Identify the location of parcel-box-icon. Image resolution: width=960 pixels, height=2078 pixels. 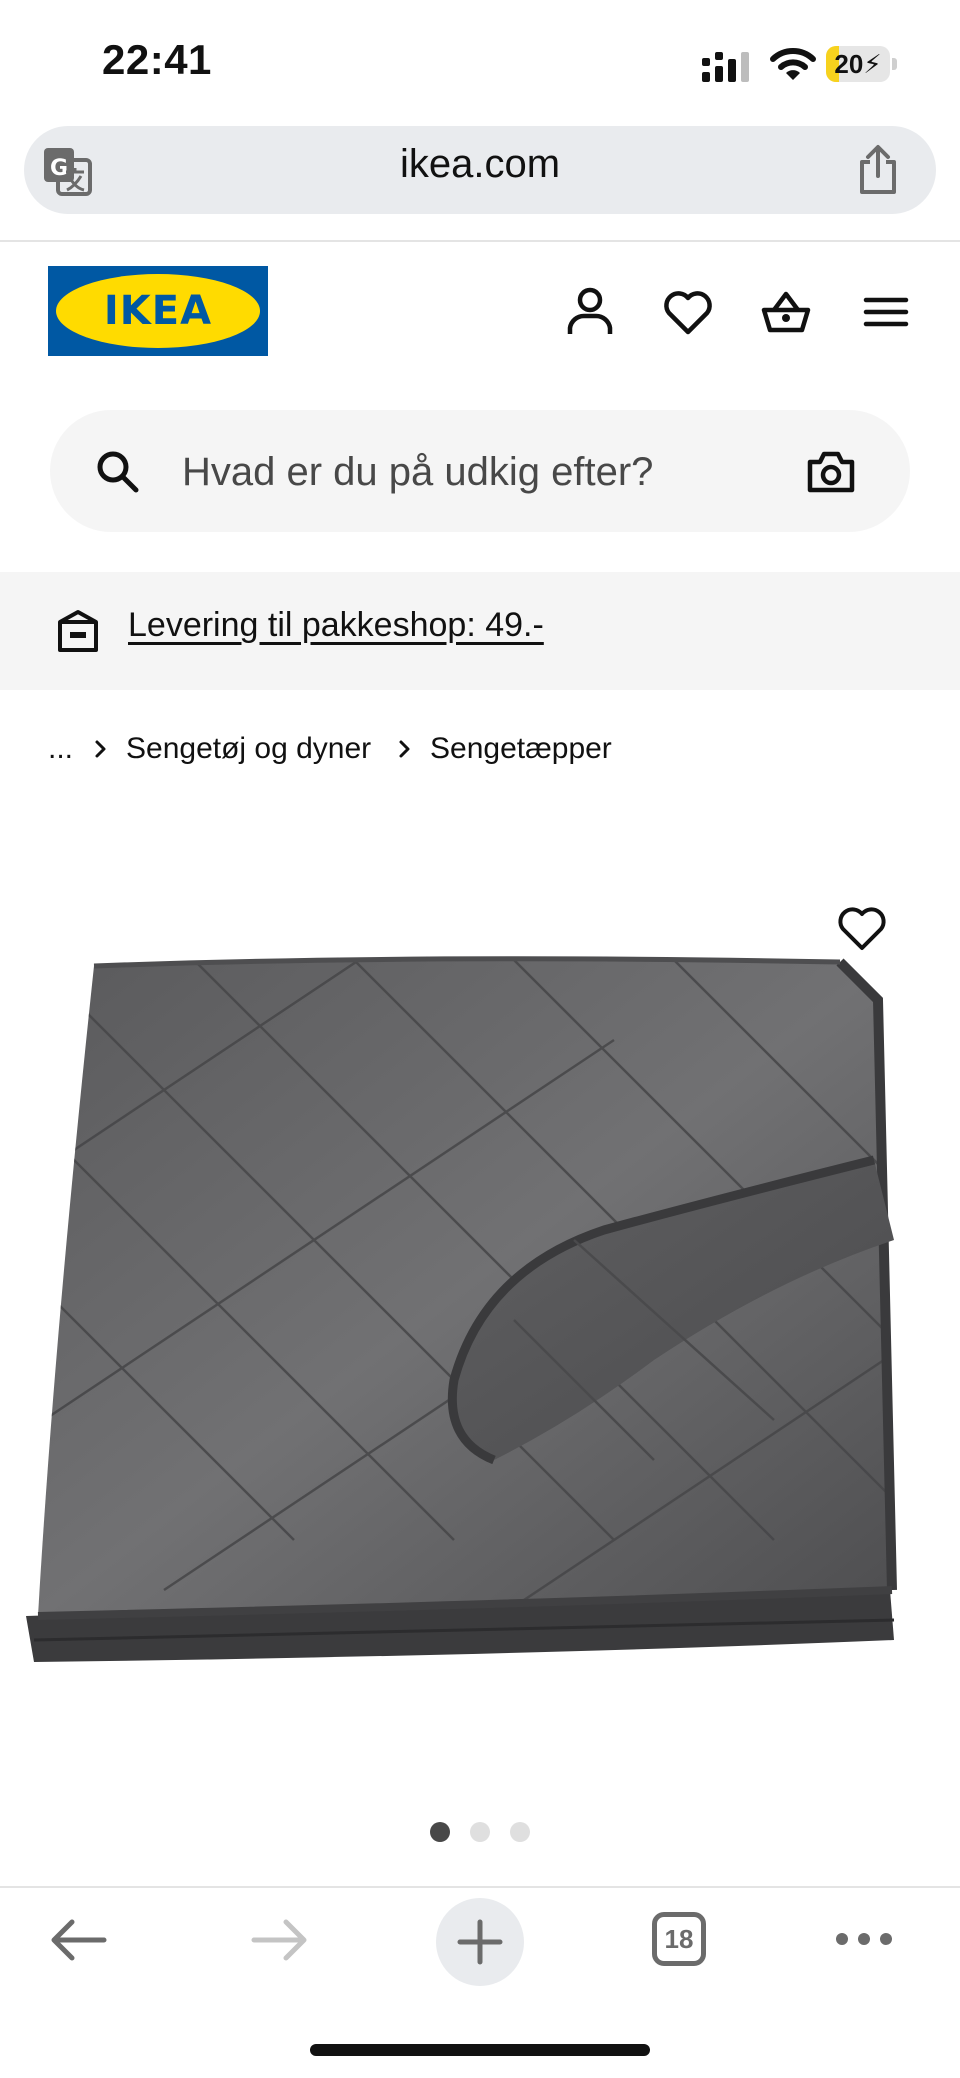
(78, 631).